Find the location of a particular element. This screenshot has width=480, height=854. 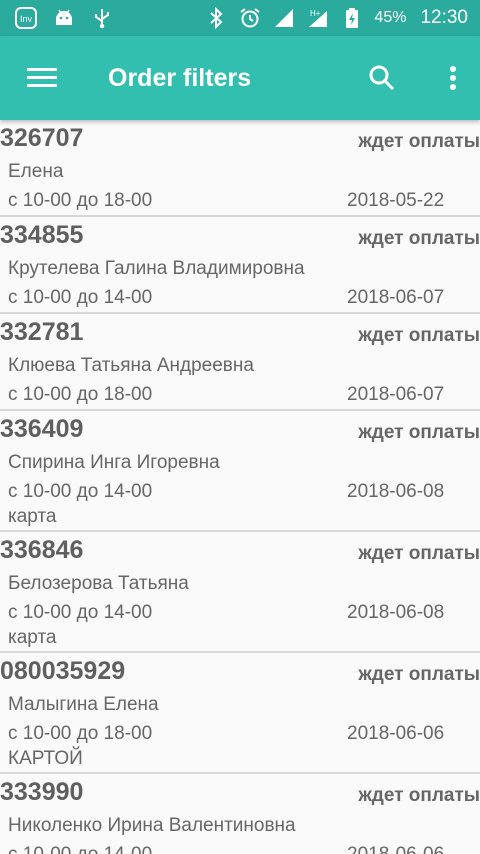

page-title: Order filters is located at coordinates (180, 78).